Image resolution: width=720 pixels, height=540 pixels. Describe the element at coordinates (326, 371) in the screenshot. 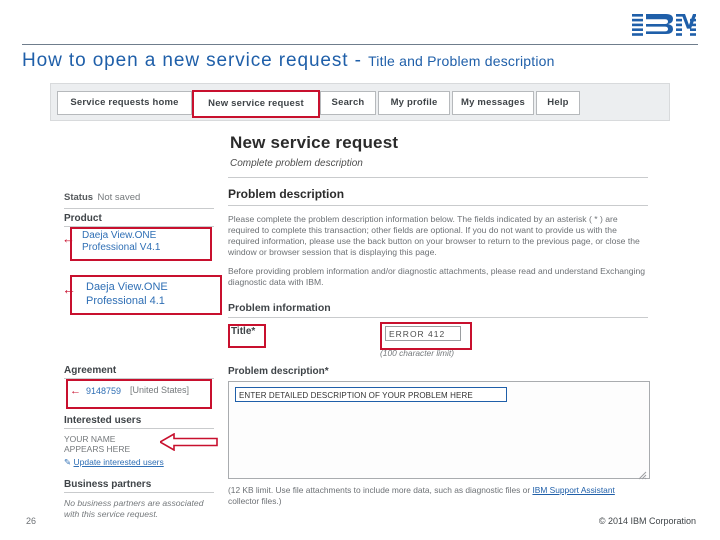

I see `required-asterisk-2: *` at that location.